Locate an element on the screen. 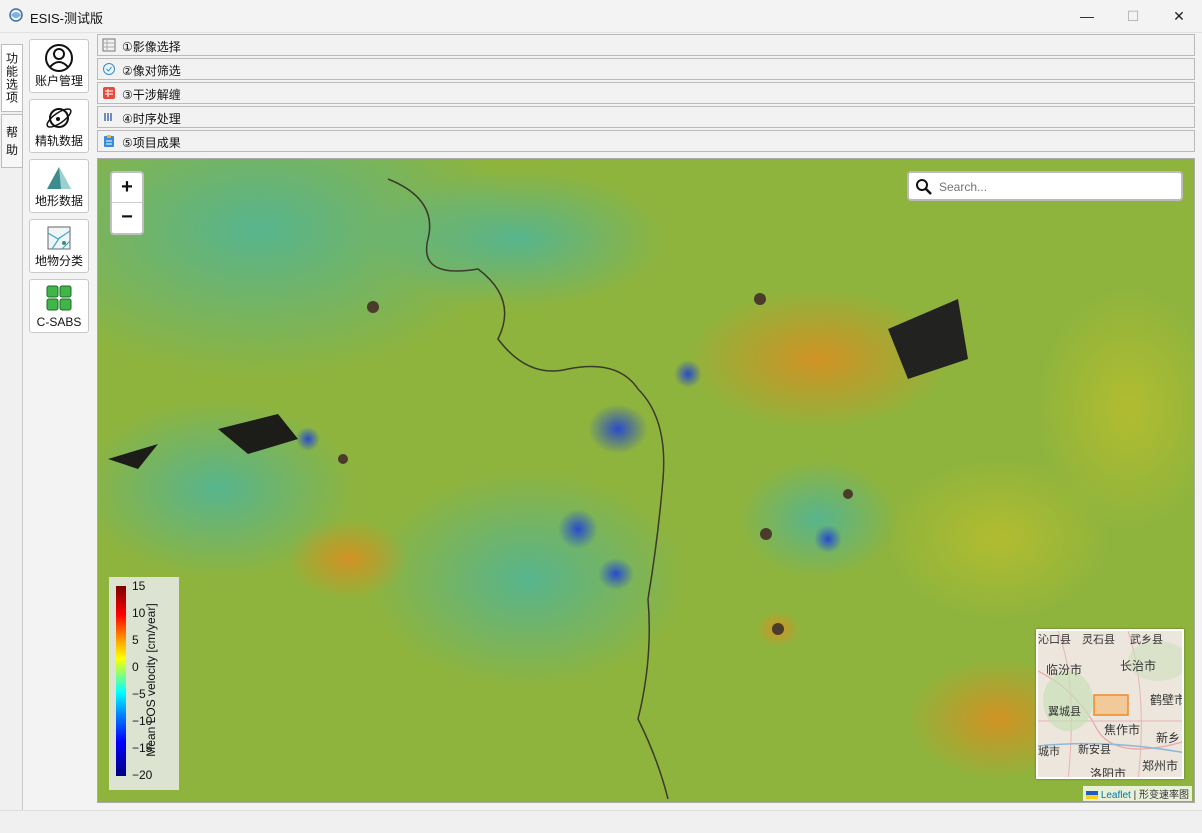  time-series-icon is located at coordinates (108, 117).